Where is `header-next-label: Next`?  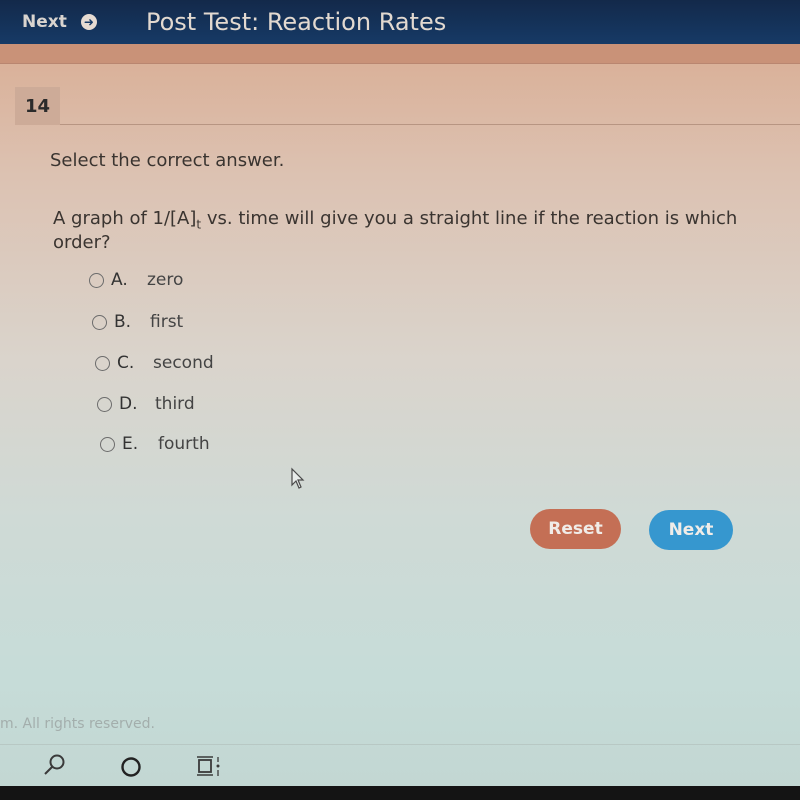 header-next-label: Next is located at coordinates (44, 22).